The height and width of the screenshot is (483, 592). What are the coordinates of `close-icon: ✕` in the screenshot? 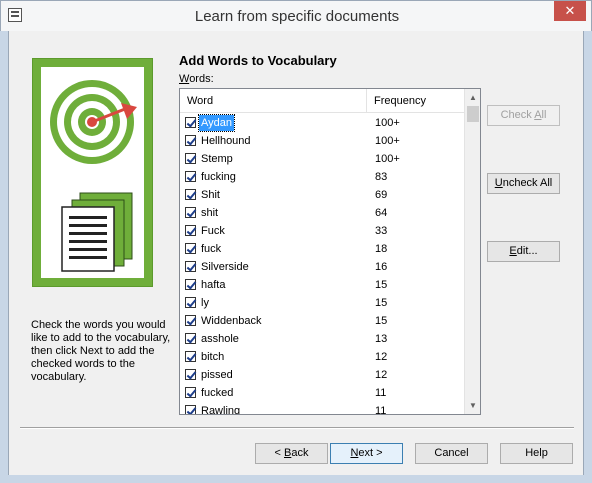 It's located at (570, 10).